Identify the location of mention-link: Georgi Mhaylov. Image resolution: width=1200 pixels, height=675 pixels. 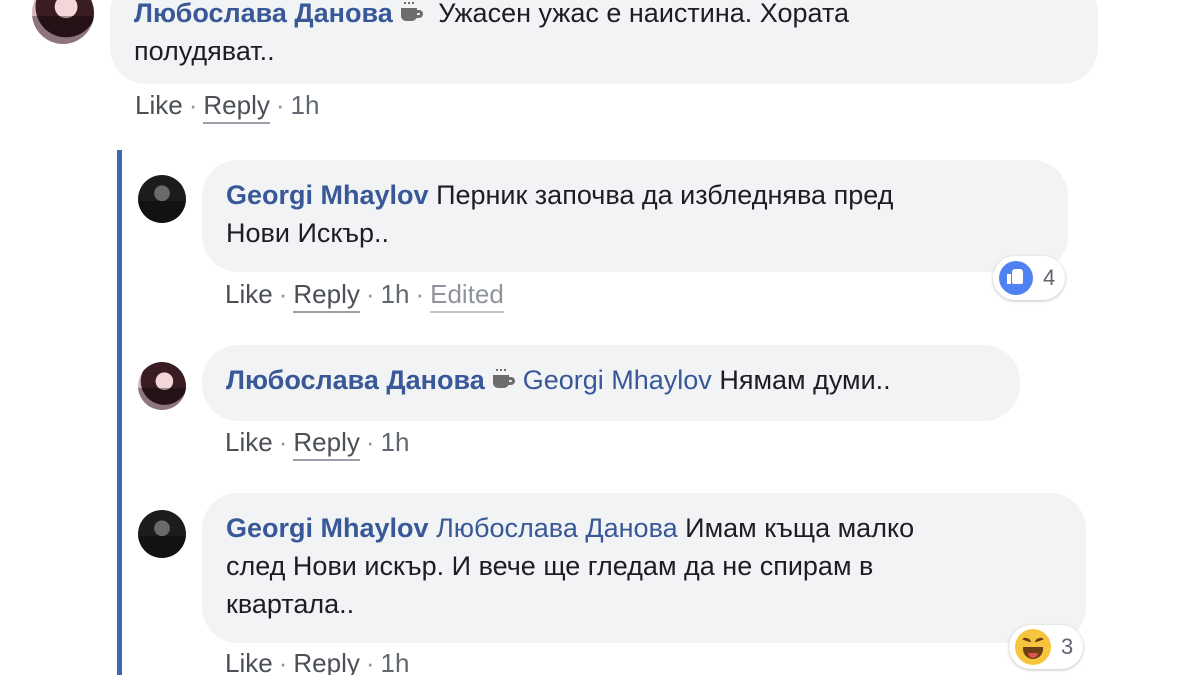
(617, 380).